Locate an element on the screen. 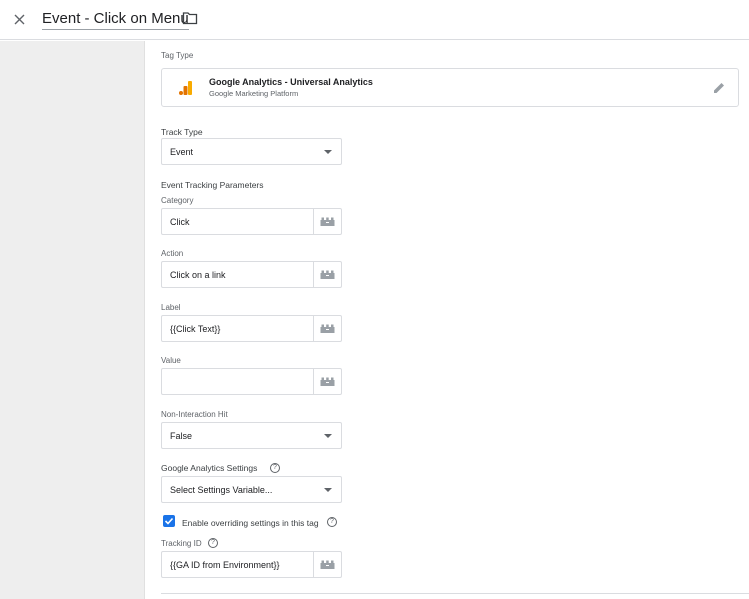  action-input is located at coordinates (238, 274).